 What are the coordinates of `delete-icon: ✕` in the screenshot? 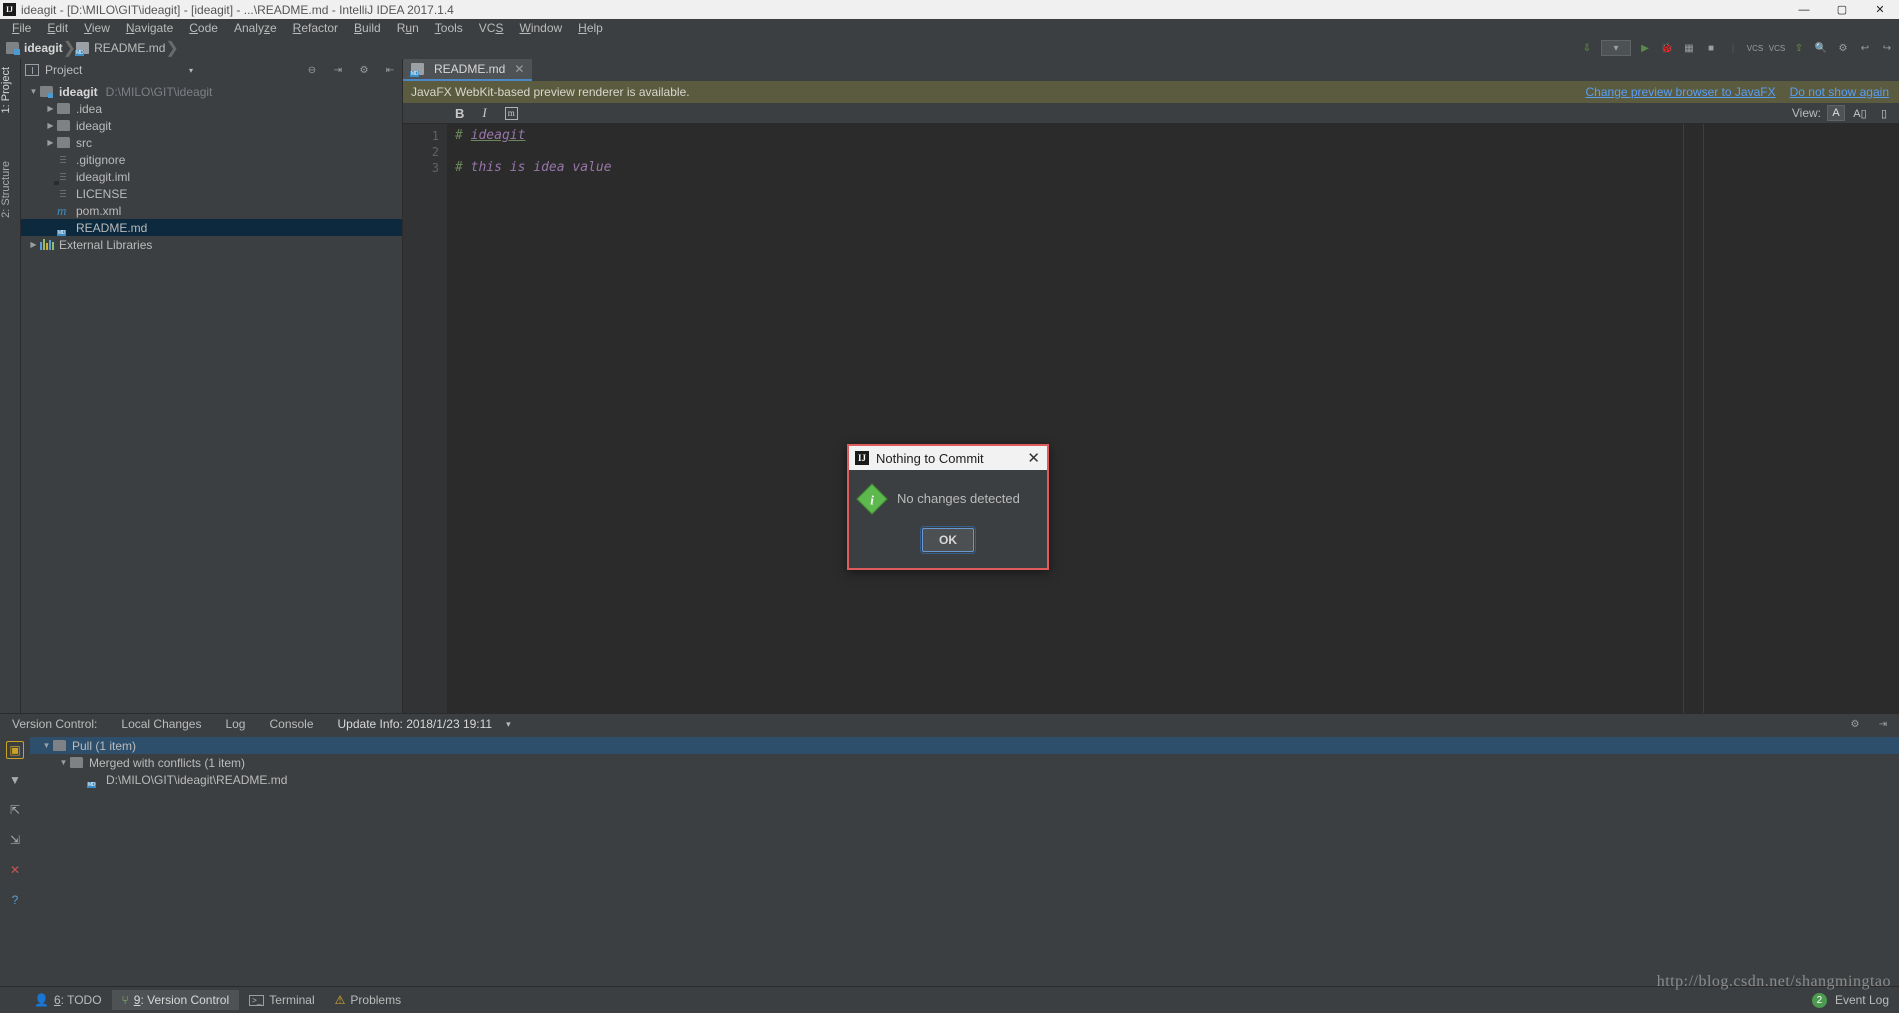 It's located at (15, 870).